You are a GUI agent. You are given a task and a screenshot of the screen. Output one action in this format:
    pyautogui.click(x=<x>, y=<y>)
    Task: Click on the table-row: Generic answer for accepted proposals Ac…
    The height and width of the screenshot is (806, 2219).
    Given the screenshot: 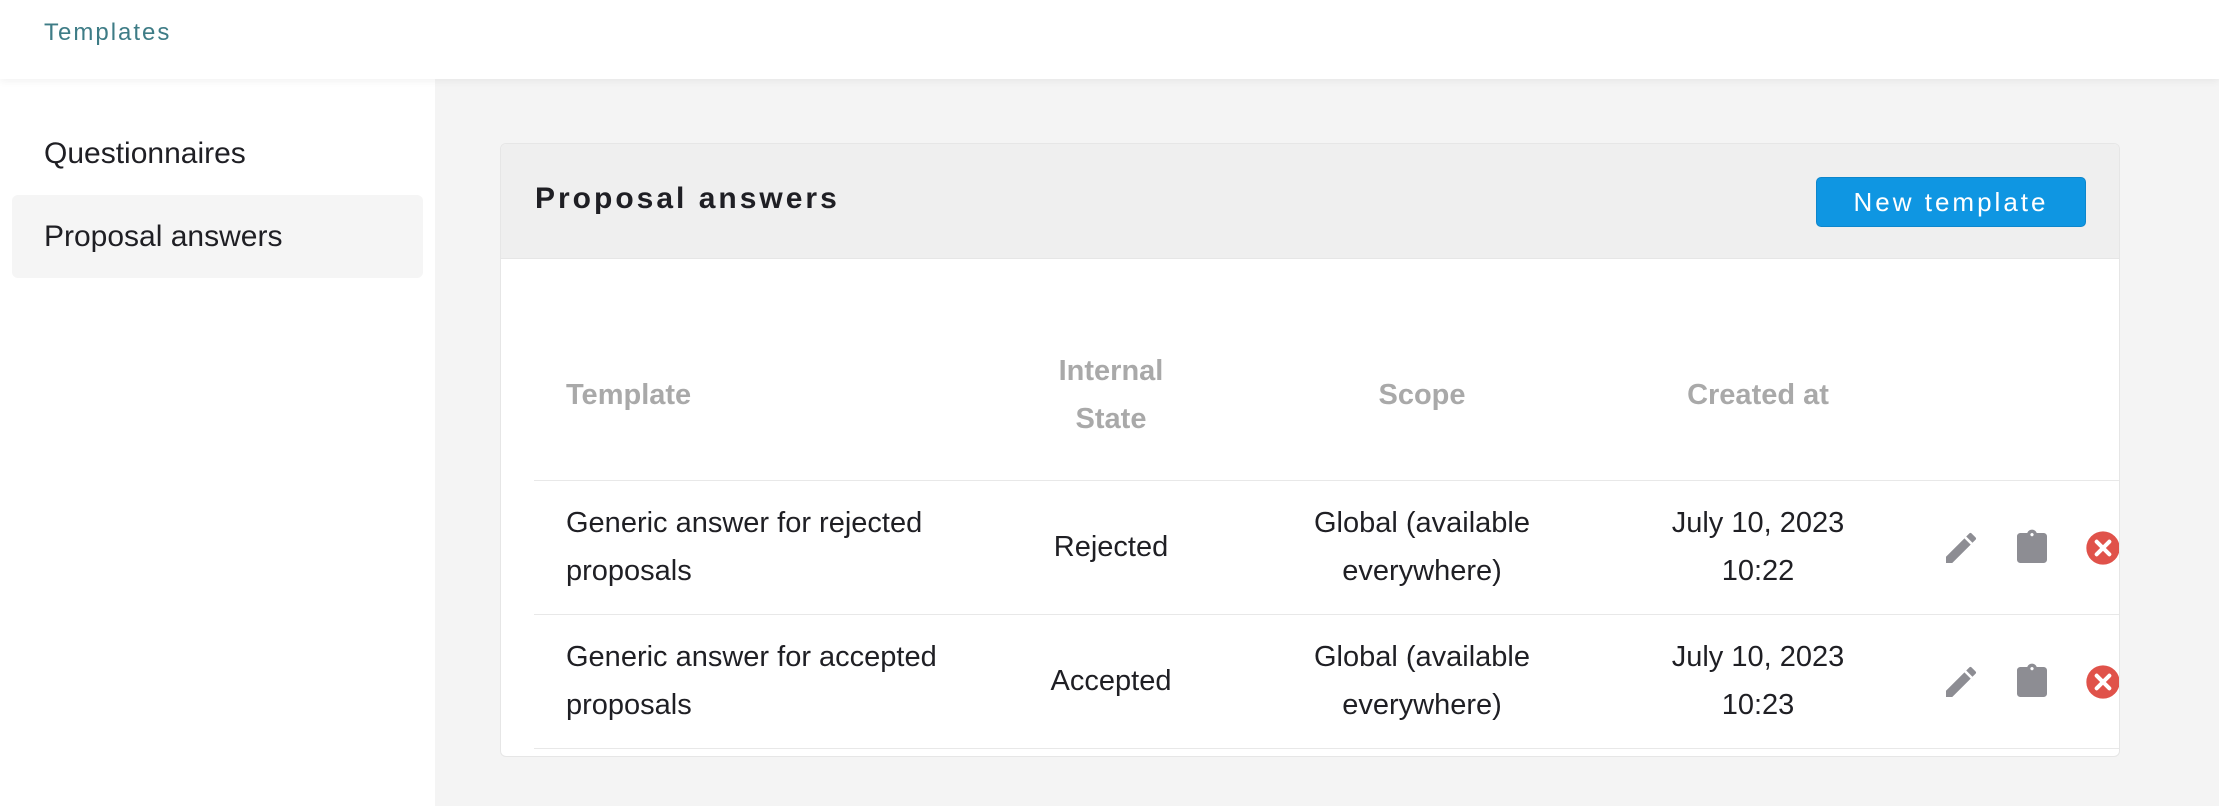 What is the action you would take?
    pyautogui.click(x=1326, y=681)
    